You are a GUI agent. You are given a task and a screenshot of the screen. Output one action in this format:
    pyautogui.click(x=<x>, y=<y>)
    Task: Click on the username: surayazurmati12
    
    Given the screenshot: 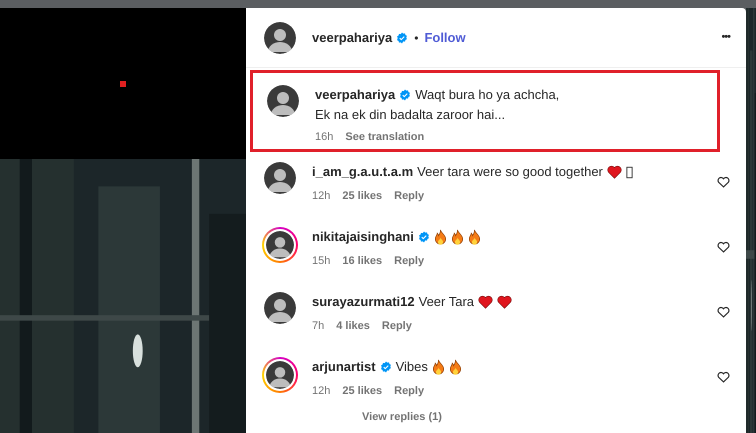 What is the action you would take?
    pyautogui.click(x=363, y=302)
    